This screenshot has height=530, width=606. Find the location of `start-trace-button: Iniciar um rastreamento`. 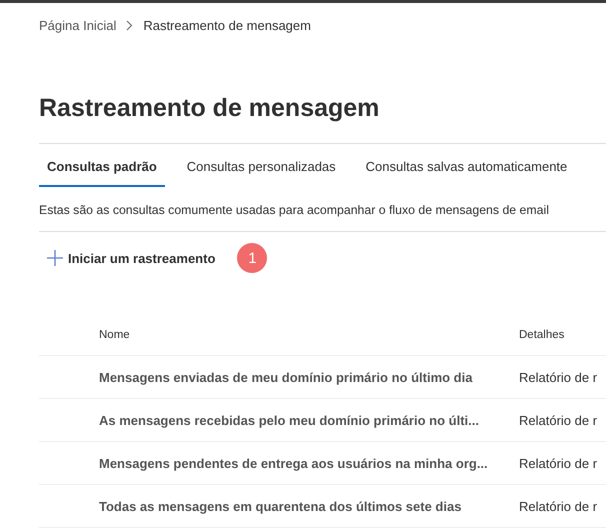

start-trace-button: Iniciar um rastreamento is located at coordinates (131, 258).